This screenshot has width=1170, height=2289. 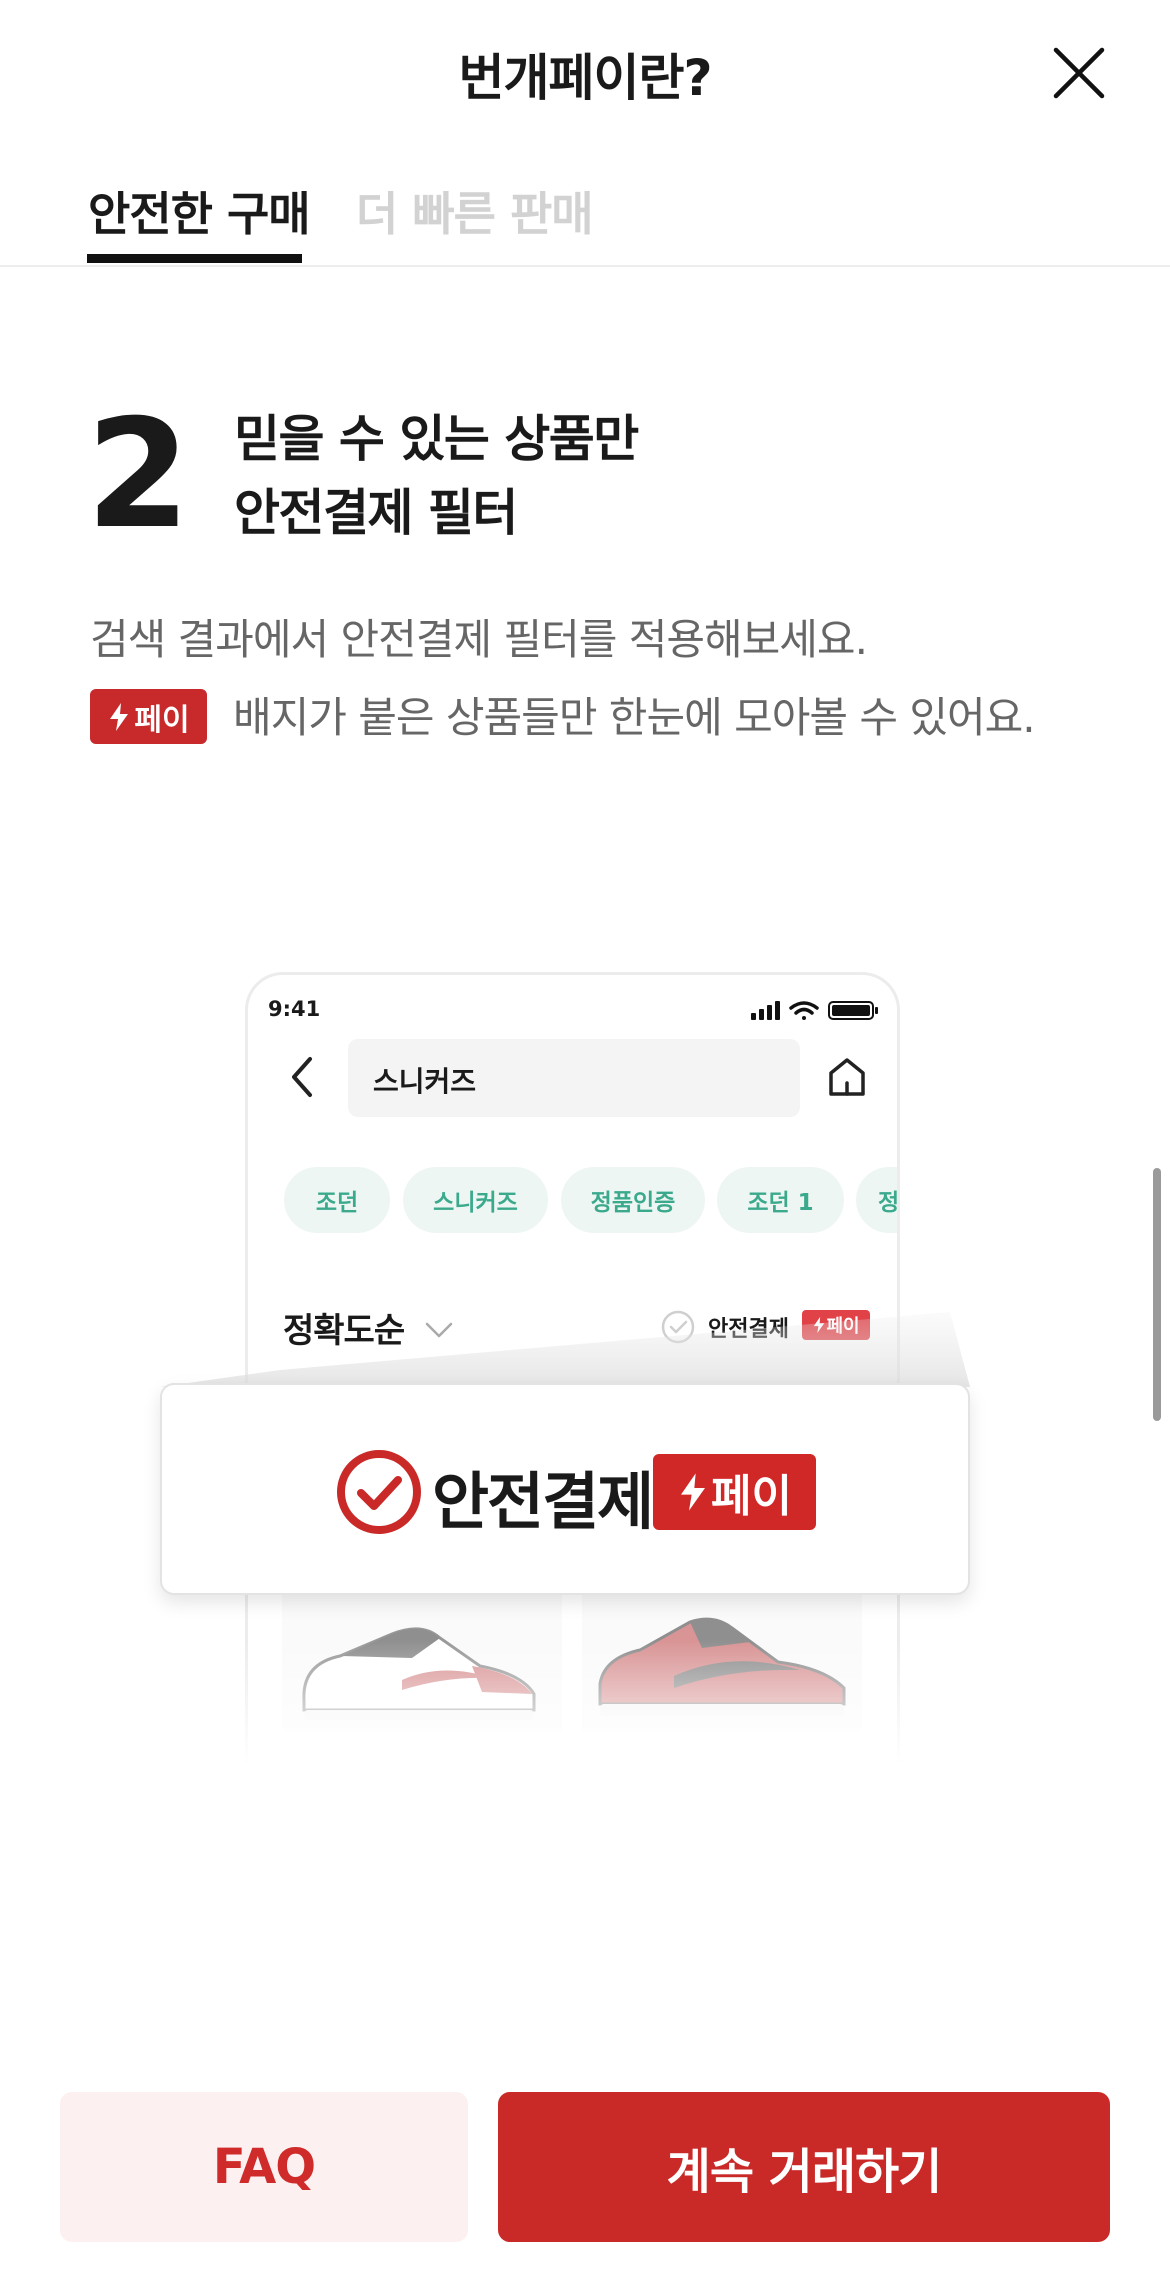 I want to click on safe-payment-highlight-card: 안전결제 페이, so click(x=565, y=1489).